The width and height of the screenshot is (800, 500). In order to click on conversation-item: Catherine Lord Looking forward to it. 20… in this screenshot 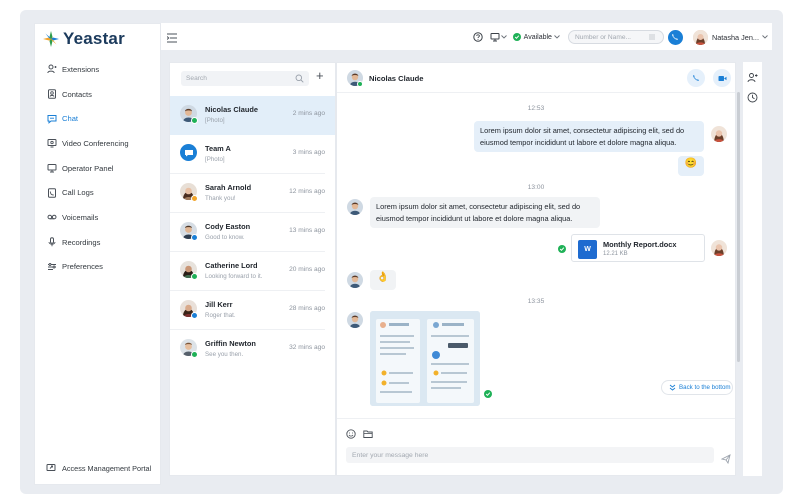, I will do `click(247, 271)`.